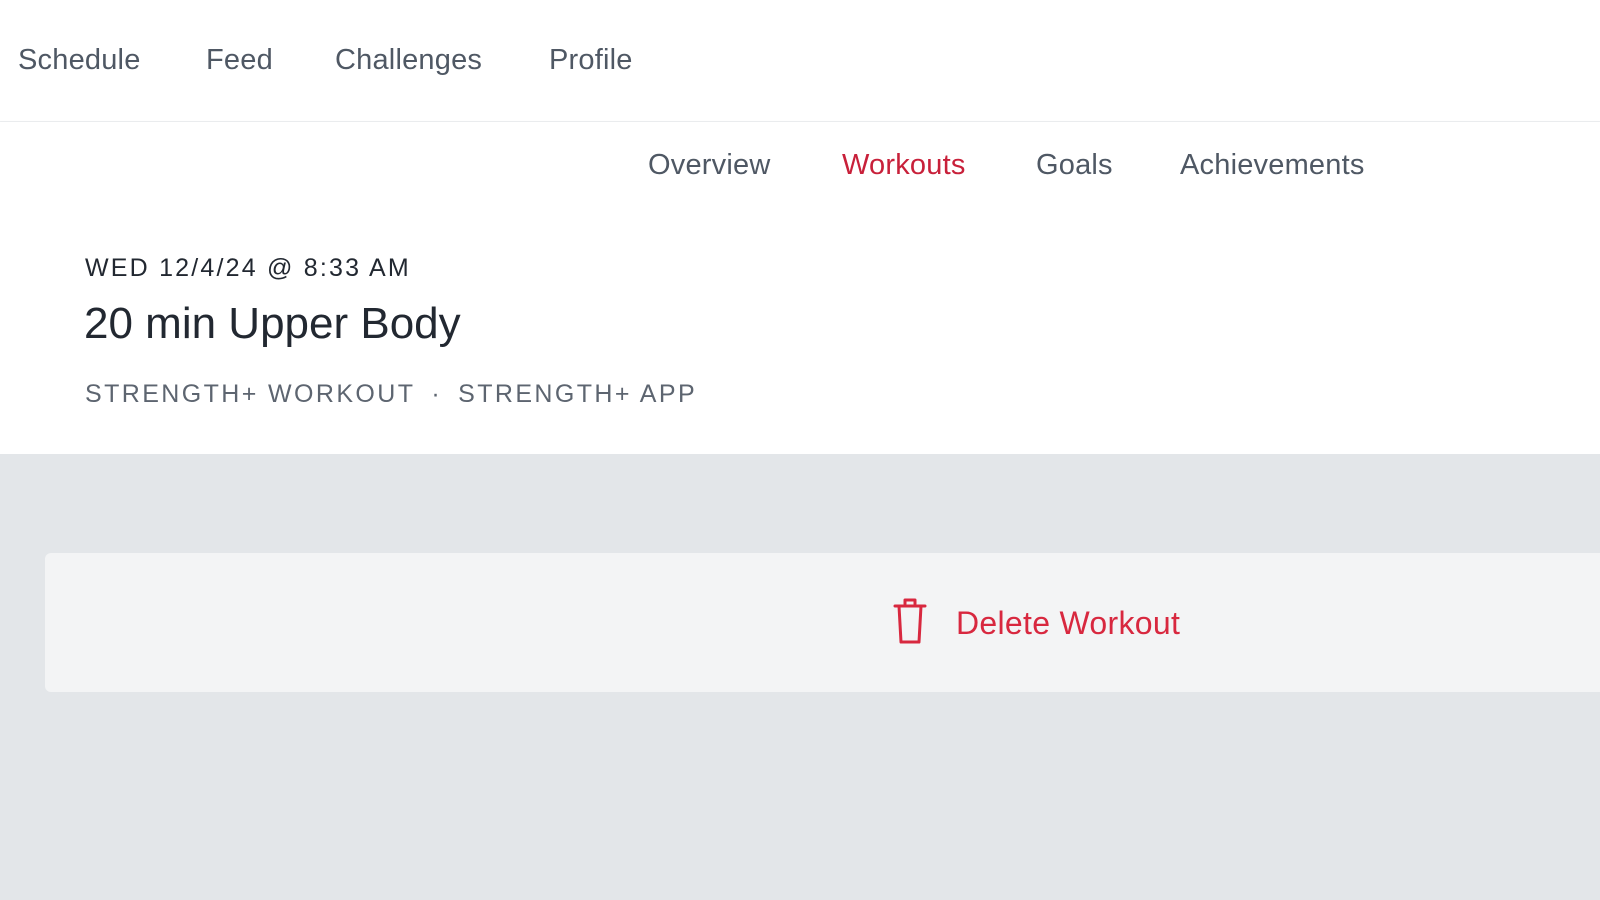 Image resolution: width=1600 pixels, height=900 pixels. I want to click on nav-item-schedule: Schedule, so click(79, 60).